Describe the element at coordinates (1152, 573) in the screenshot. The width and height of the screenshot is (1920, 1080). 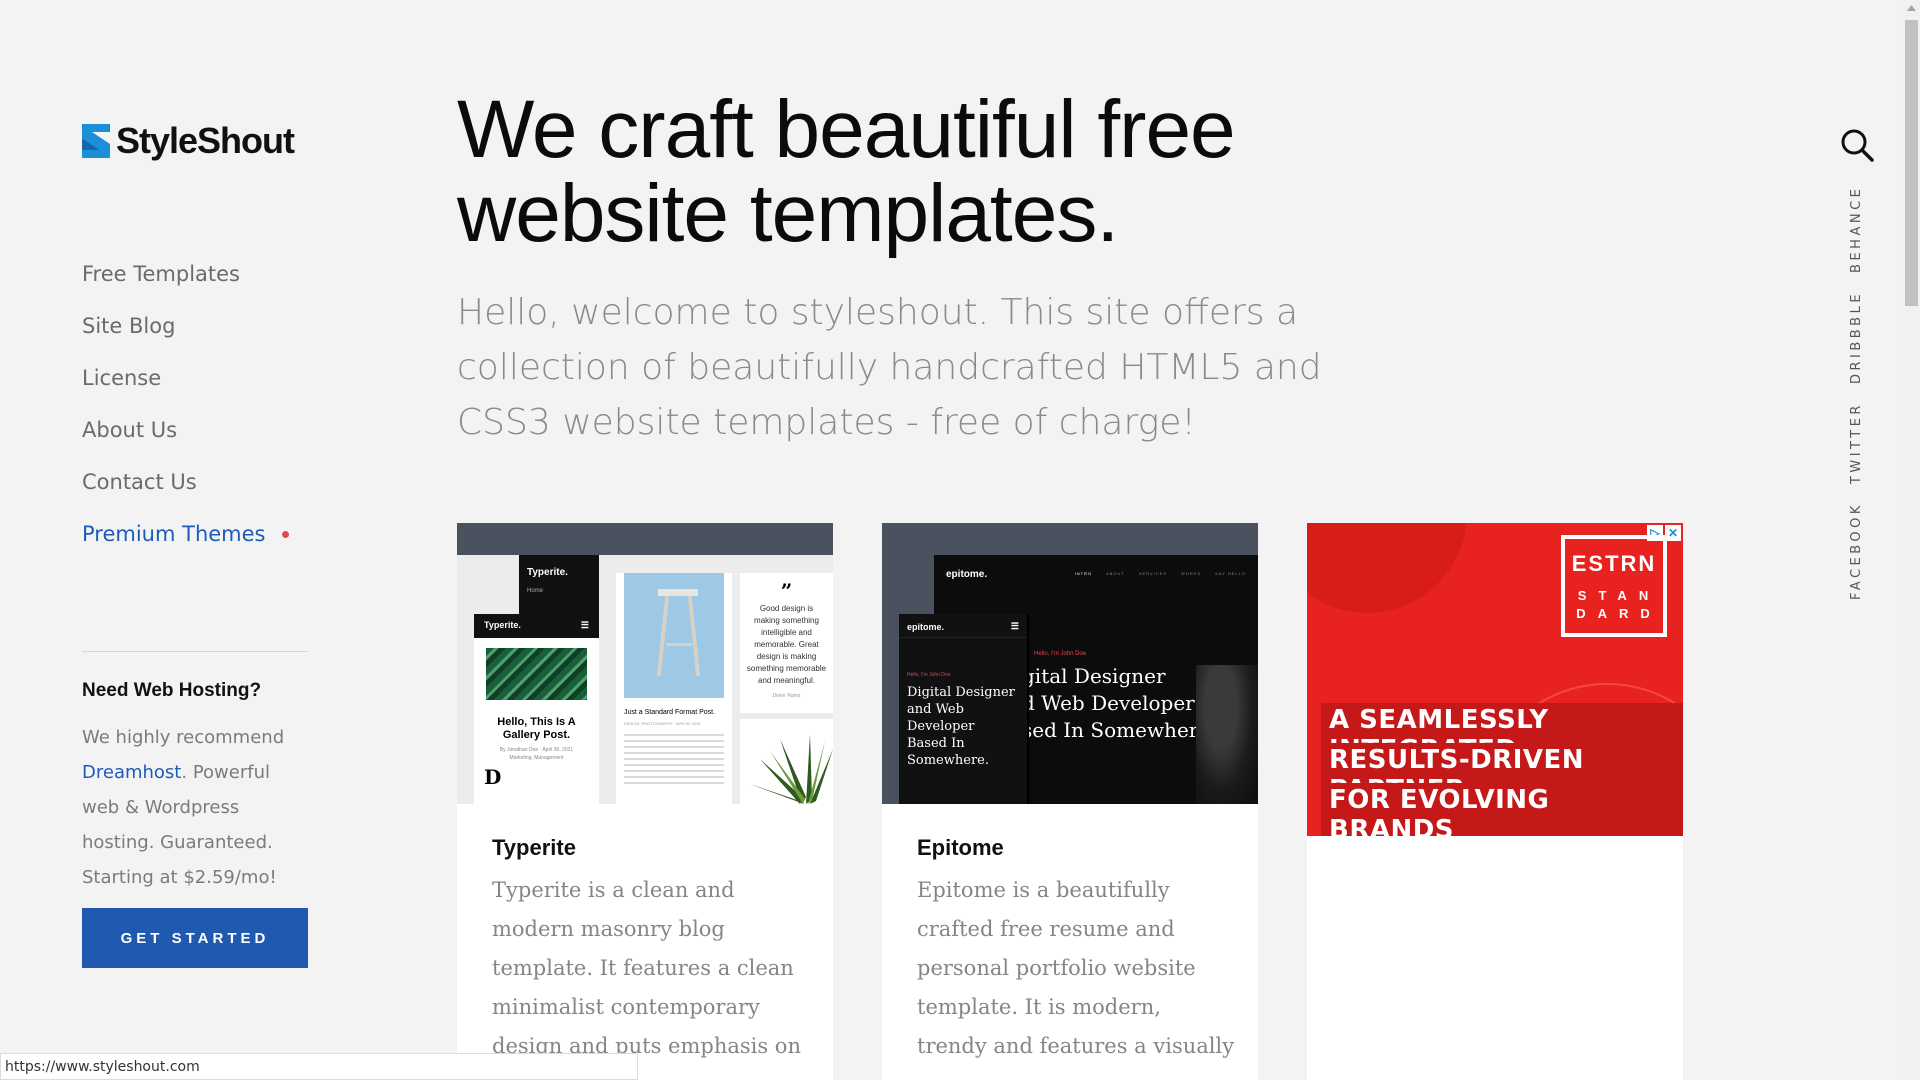
I see `epitome-nav-item: SERVICES` at that location.